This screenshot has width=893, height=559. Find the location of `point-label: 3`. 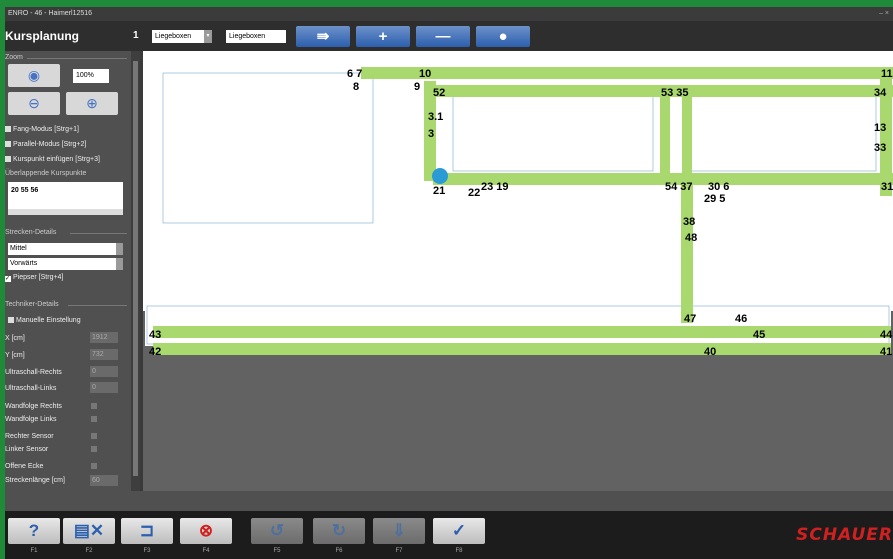

point-label: 3 is located at coordinates (431, 134).